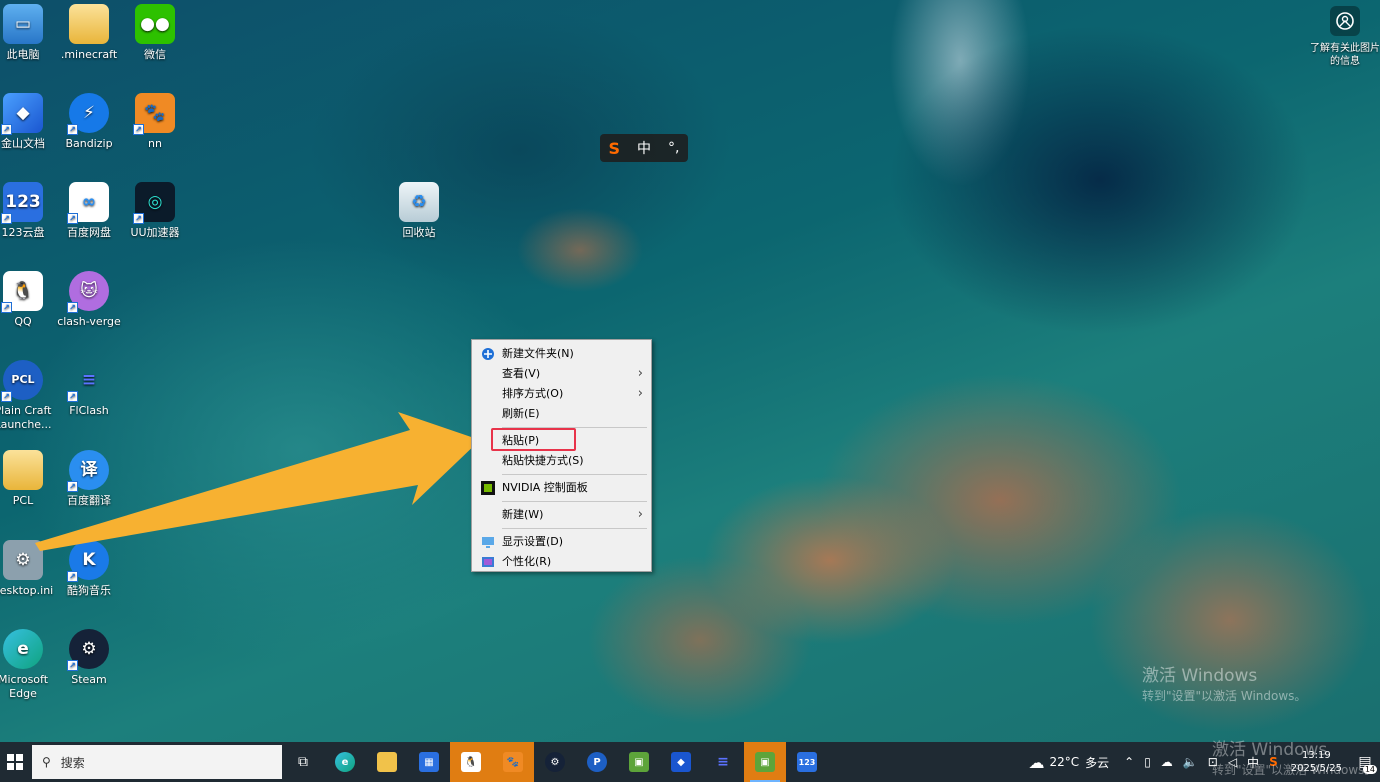 The width and height of the screenshot is (1380, 782). I want to click on device-icon: ▯, so click(1147, 762).